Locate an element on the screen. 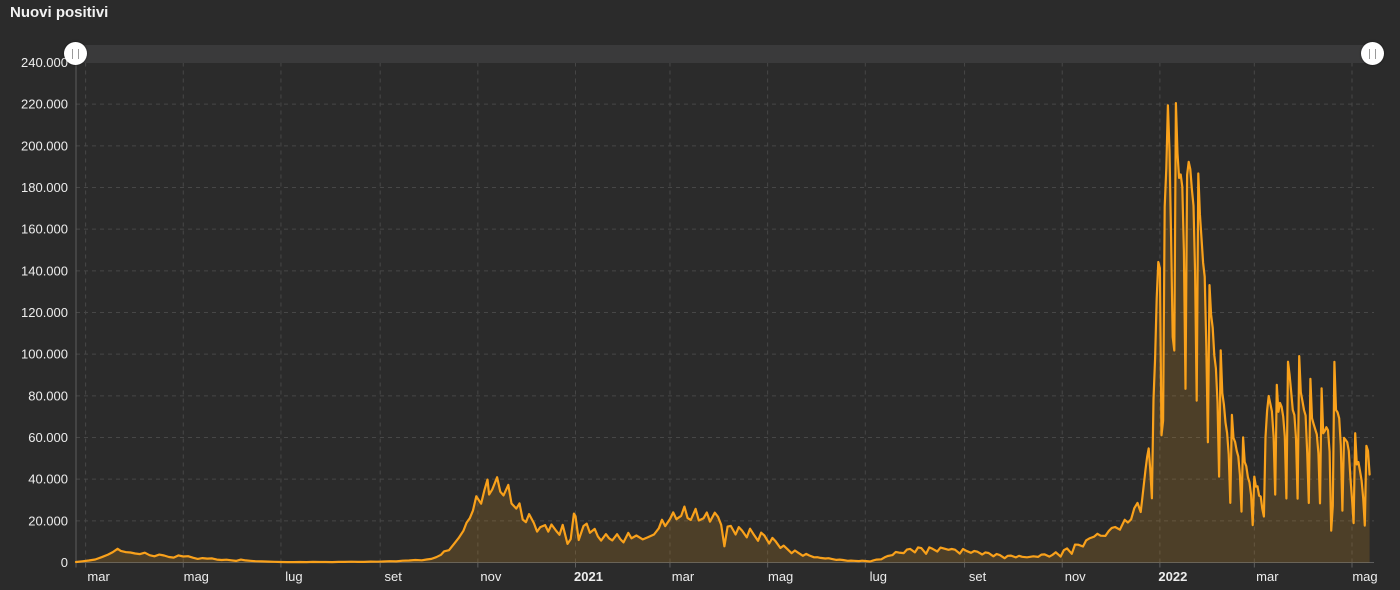 This screenshot has height=590, width=1400. y-axis-label: 40.000 is located at coordinates (48, 479).